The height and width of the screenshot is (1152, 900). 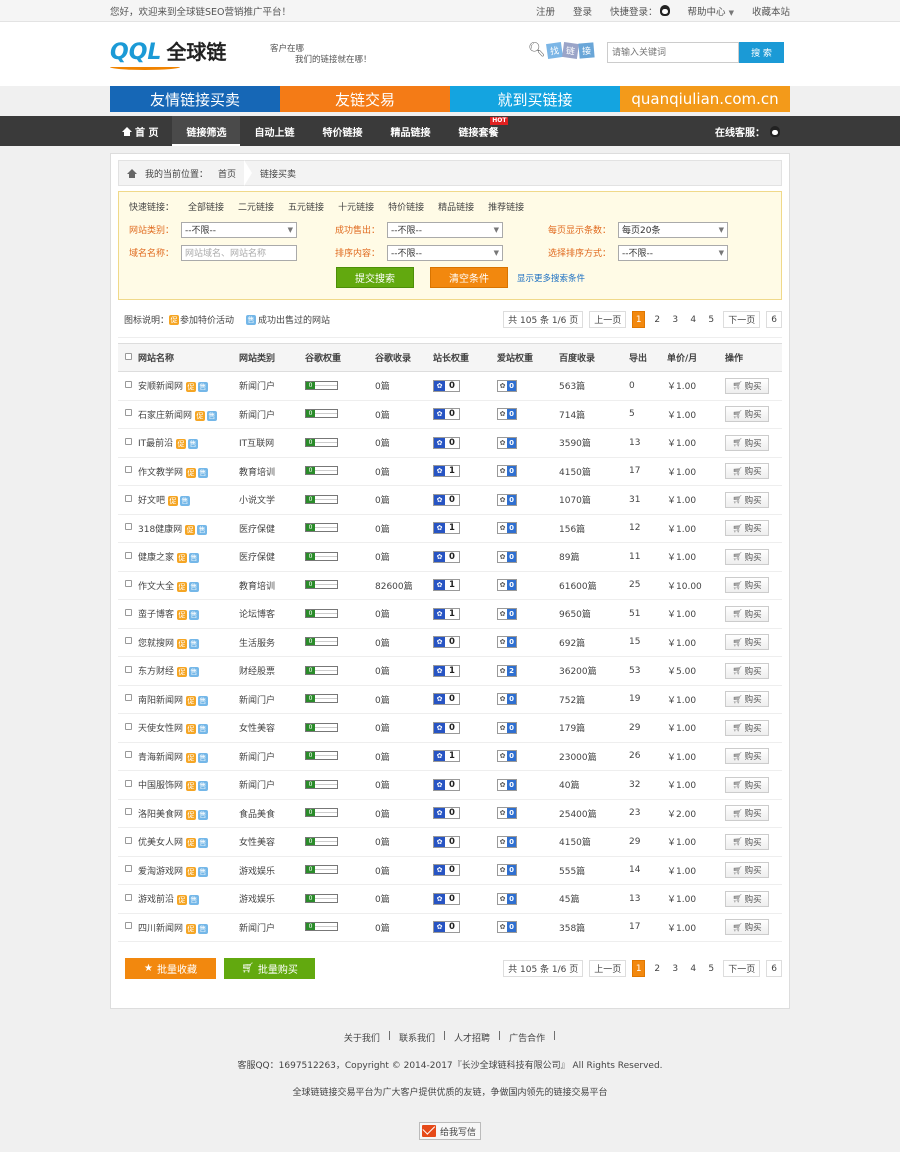 I want to click on banner-1: 友情链接买卖, so click(x=195, y=99).